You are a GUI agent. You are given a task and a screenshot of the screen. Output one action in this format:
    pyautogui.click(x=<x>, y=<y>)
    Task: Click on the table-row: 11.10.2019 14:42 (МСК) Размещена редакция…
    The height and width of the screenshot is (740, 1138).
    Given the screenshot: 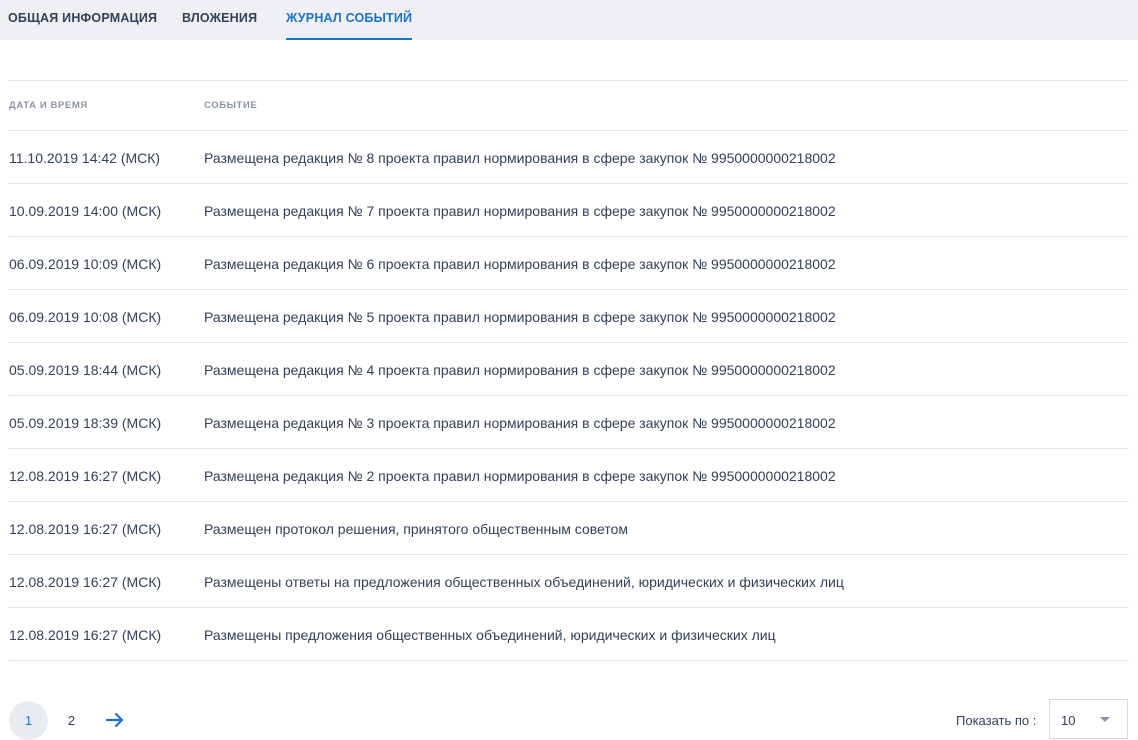 What is the action you would take?
    pyautogui.click(x=569, y=157)
    